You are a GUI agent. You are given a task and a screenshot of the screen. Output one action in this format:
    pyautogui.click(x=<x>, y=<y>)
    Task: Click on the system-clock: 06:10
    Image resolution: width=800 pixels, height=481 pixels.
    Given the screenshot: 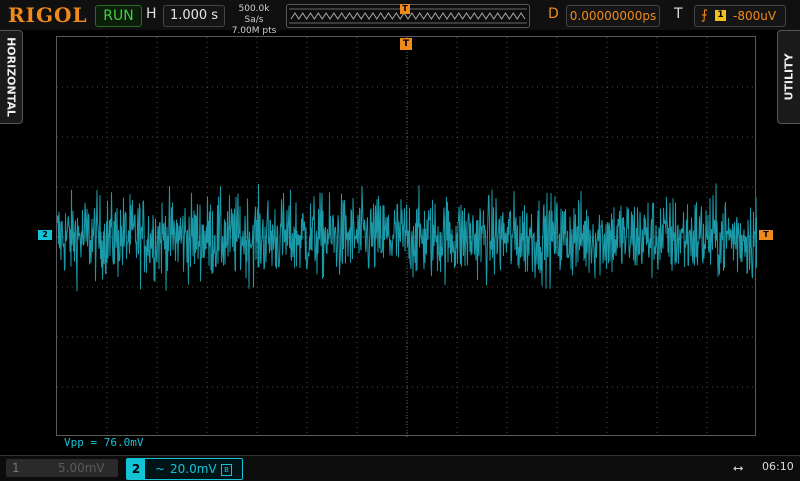 What is the action you would take?
    pyautogui.click(x=778, y=466)
    